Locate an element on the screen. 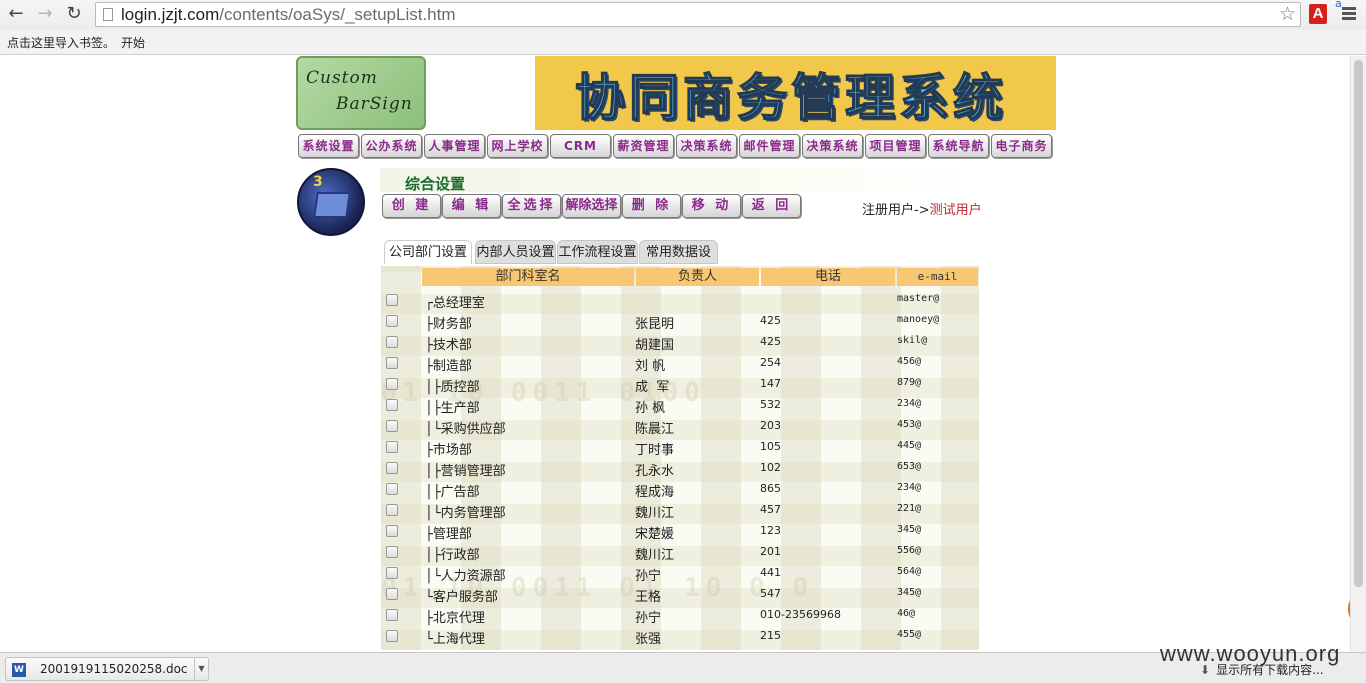 This screenshot has width=1366, height=683. dept-name-cell: ┌总经理室 is located at coordinates (455, 301).